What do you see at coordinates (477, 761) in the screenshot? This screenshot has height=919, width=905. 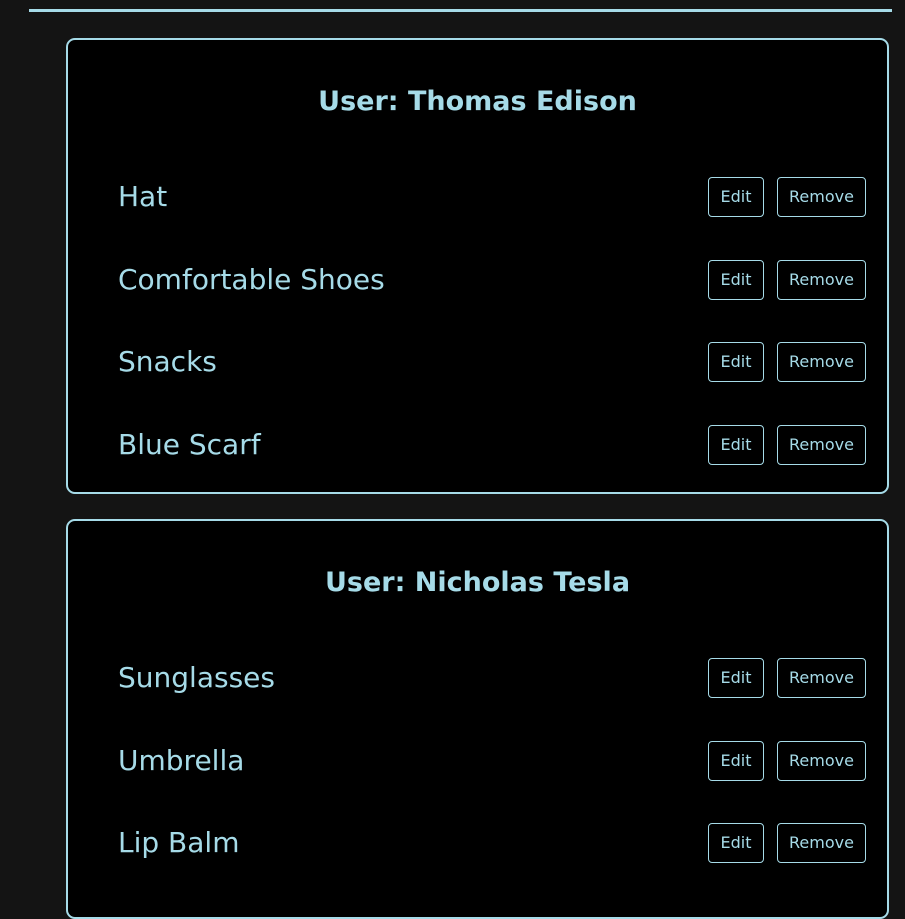 I see `list-item: Umbrella Edit Remove` at bounding box center [477, 761].